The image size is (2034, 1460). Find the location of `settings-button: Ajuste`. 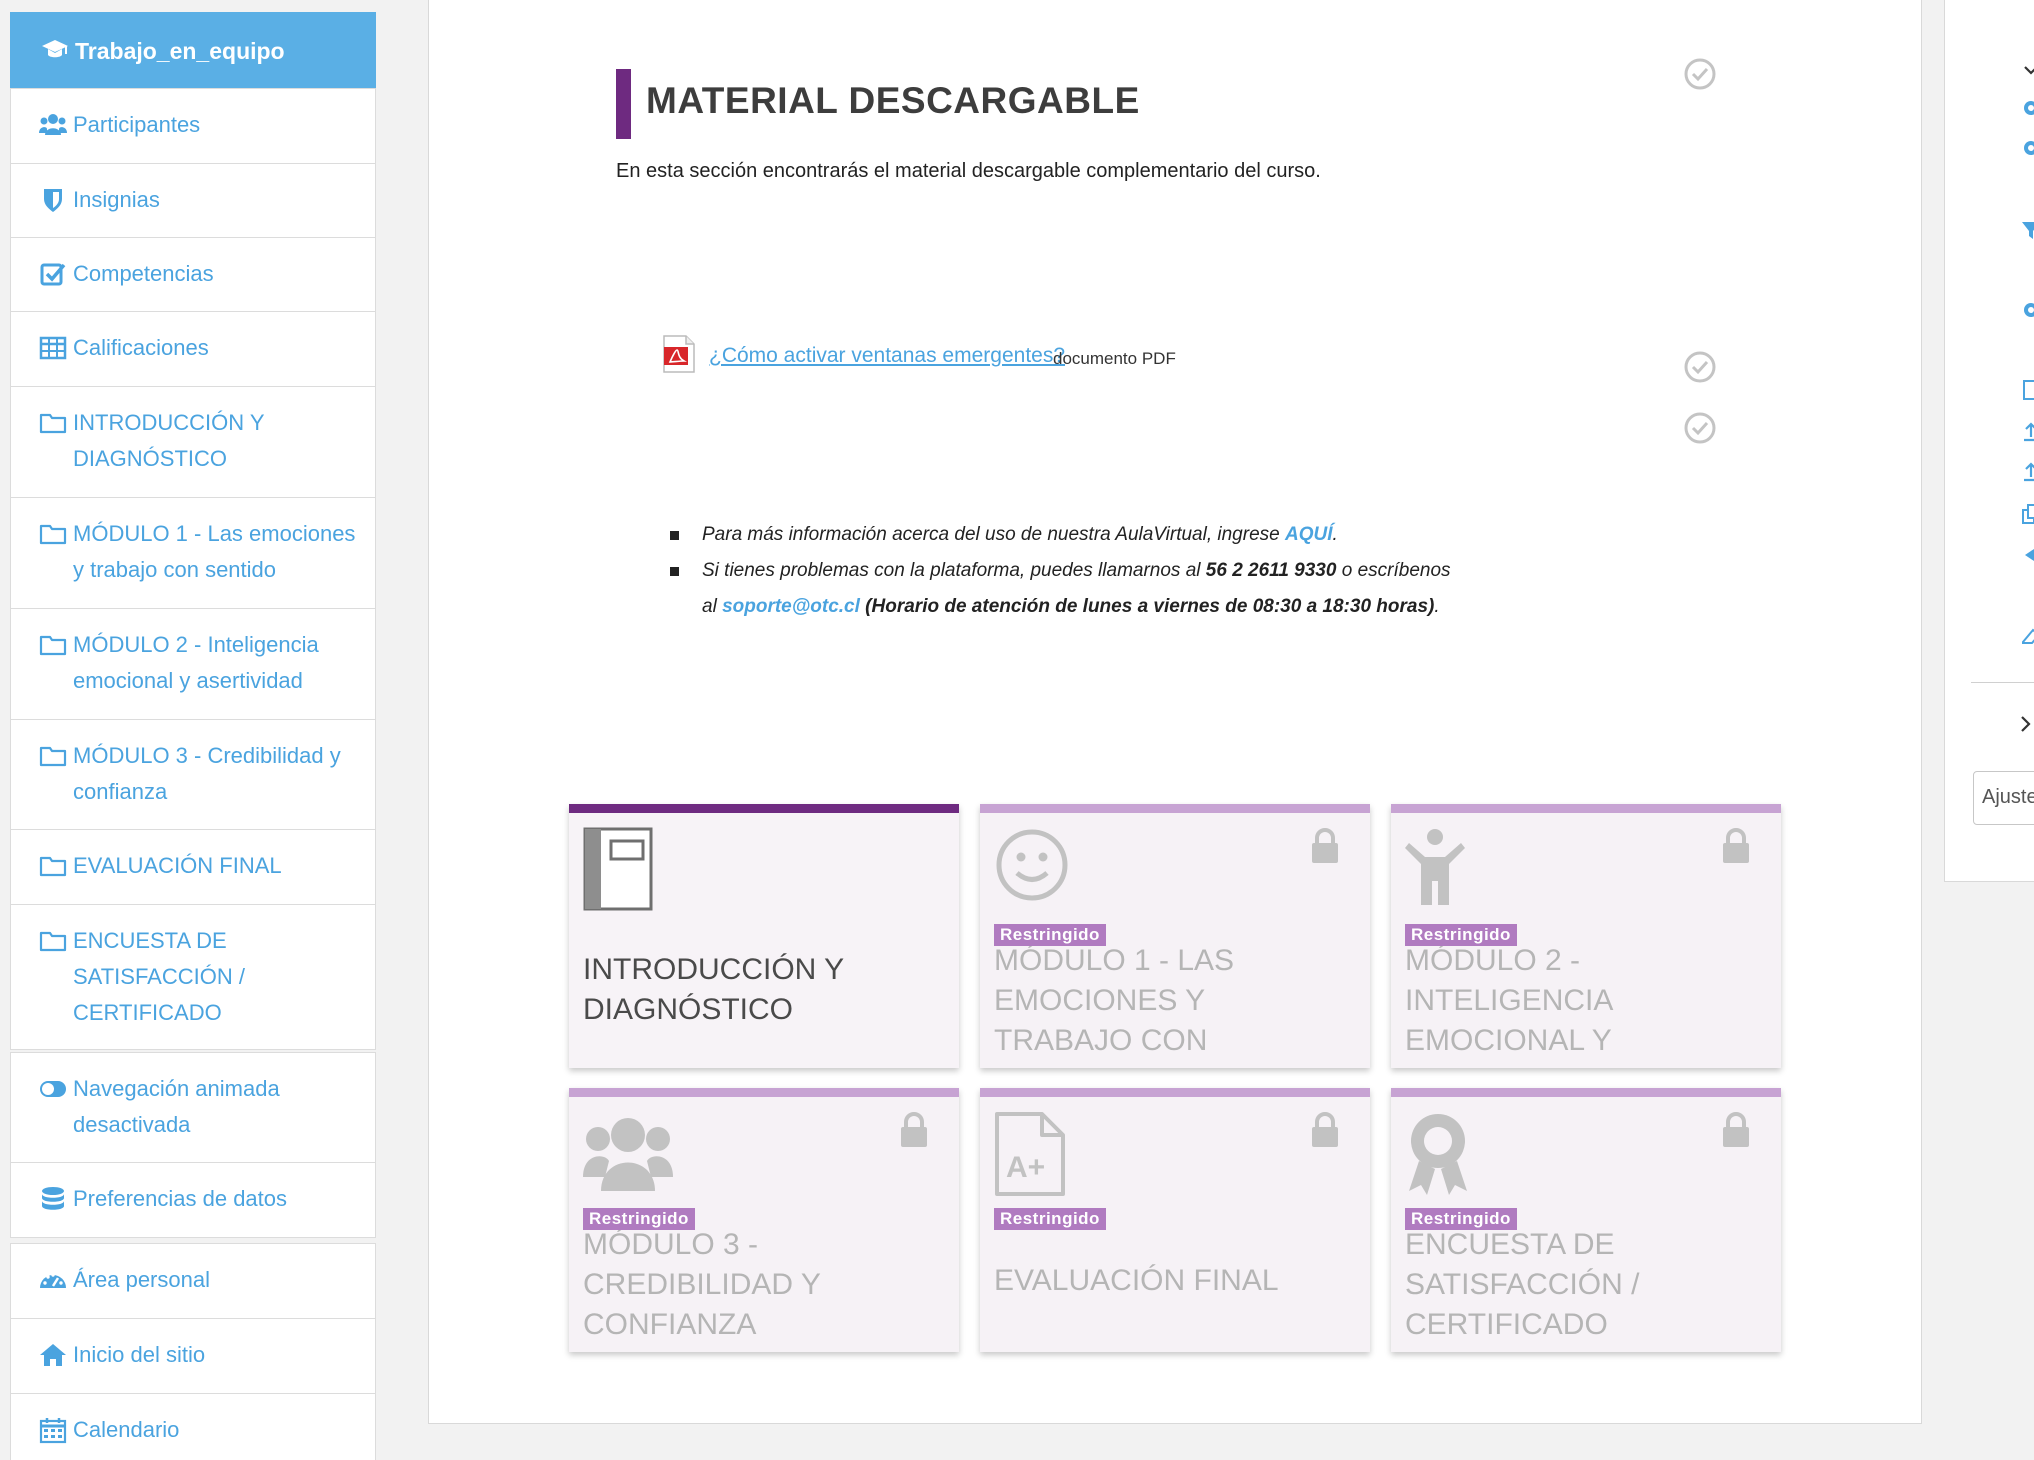

settings-button: Ajuste is located at coordinates (2003, 798).